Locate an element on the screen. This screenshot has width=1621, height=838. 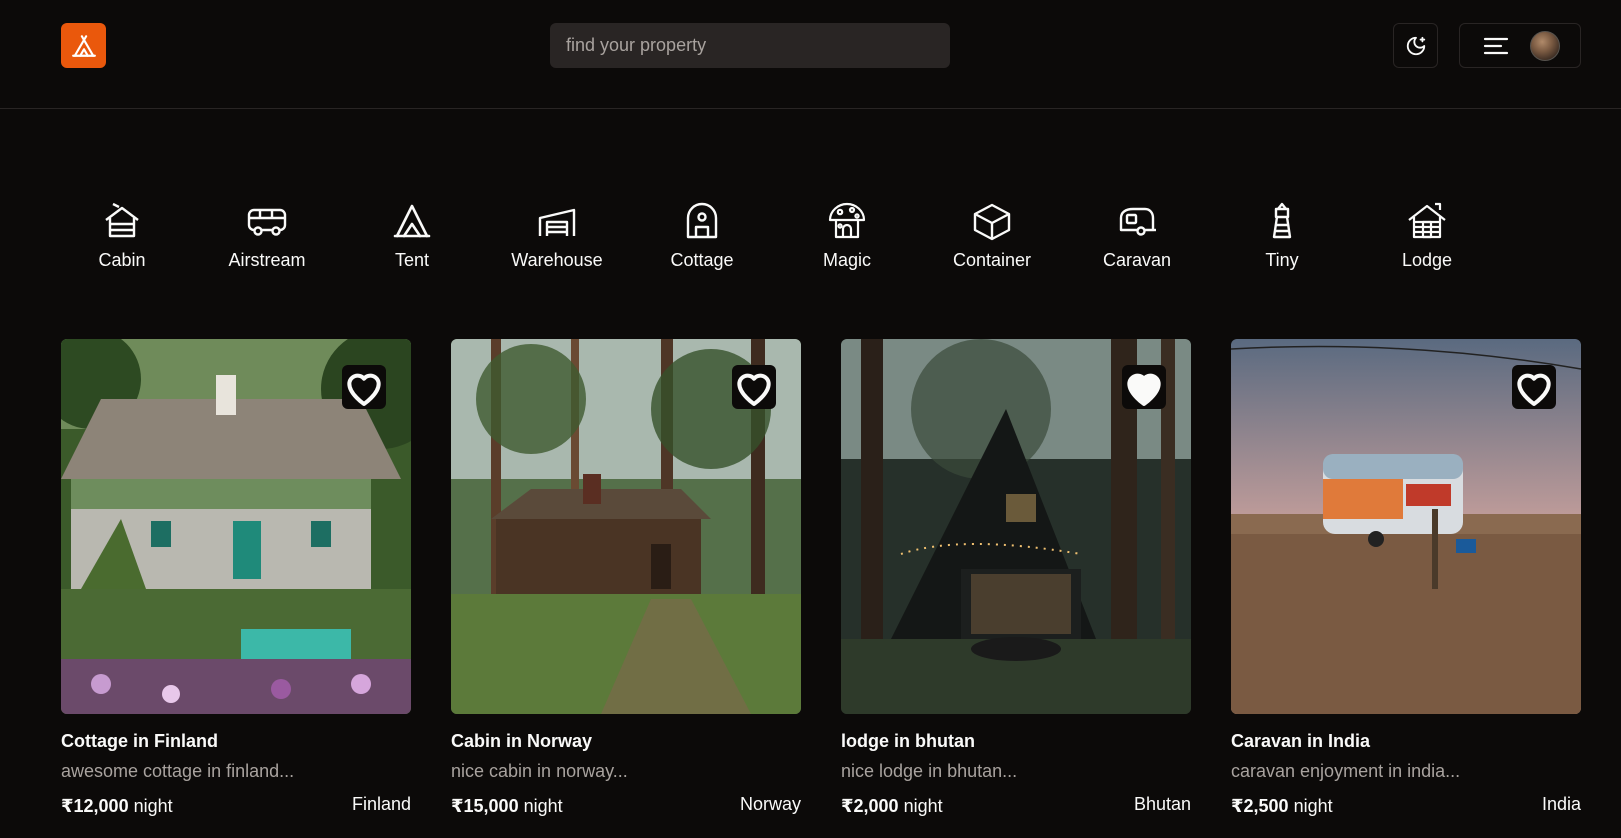
property-title: Caravan in India is located at coordinates (1300, 741).